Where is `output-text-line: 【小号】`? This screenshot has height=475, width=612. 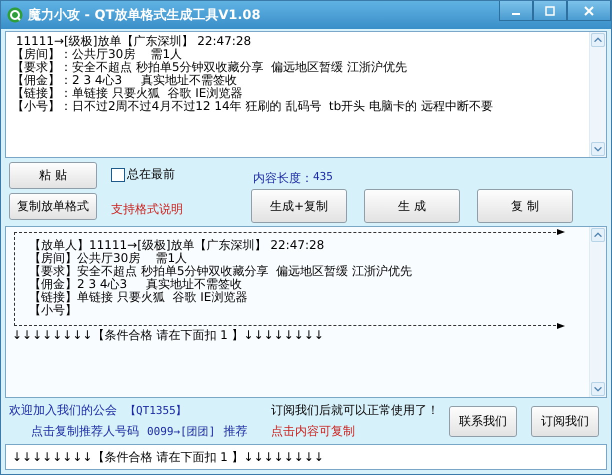 output-text-line: 【小号】 is located at coordinates (53, 310).